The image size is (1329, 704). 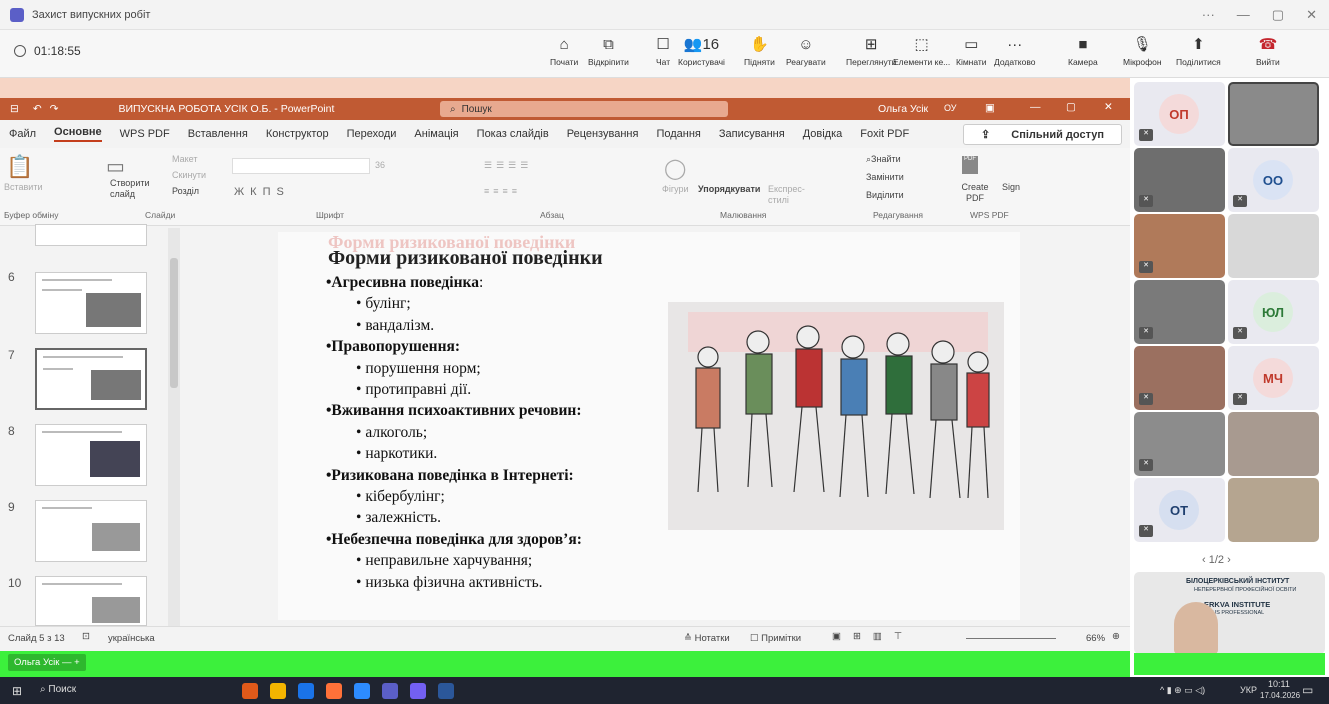 I want to click on font-format-buttons: ЖКПS, so click(x=262, y=192).